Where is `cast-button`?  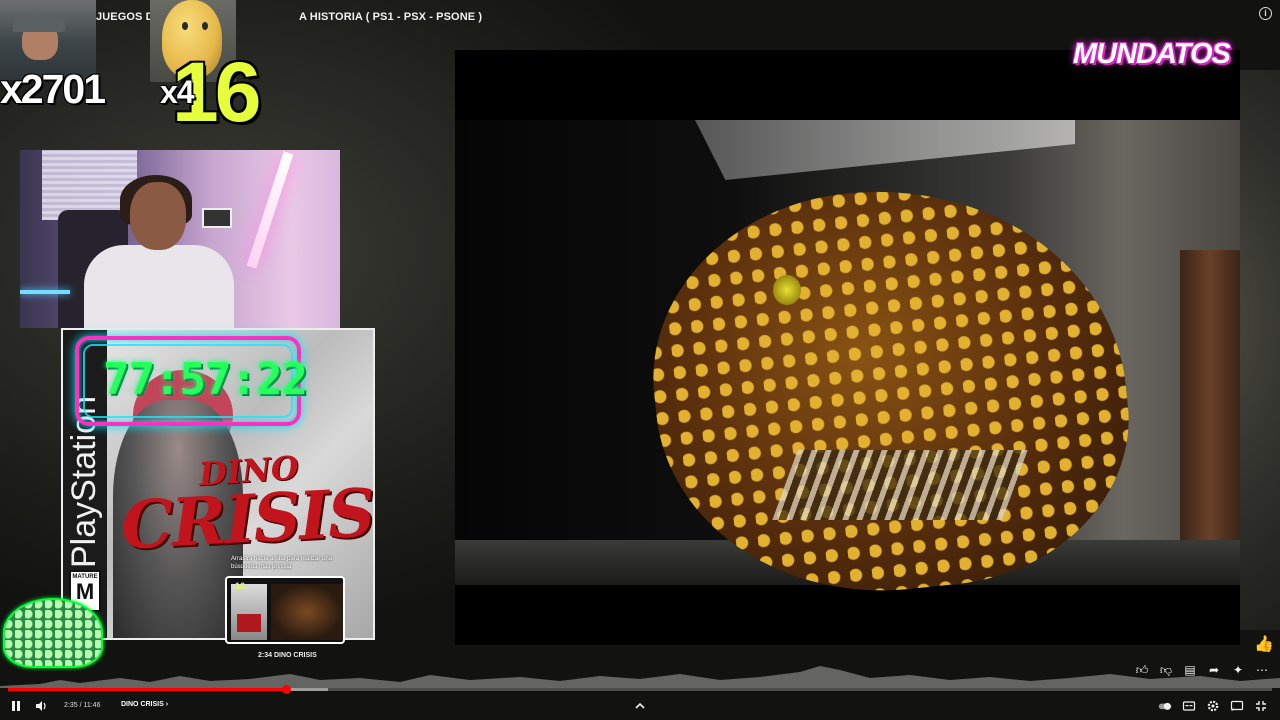 cast-button is located at coordinates (1237, 706).